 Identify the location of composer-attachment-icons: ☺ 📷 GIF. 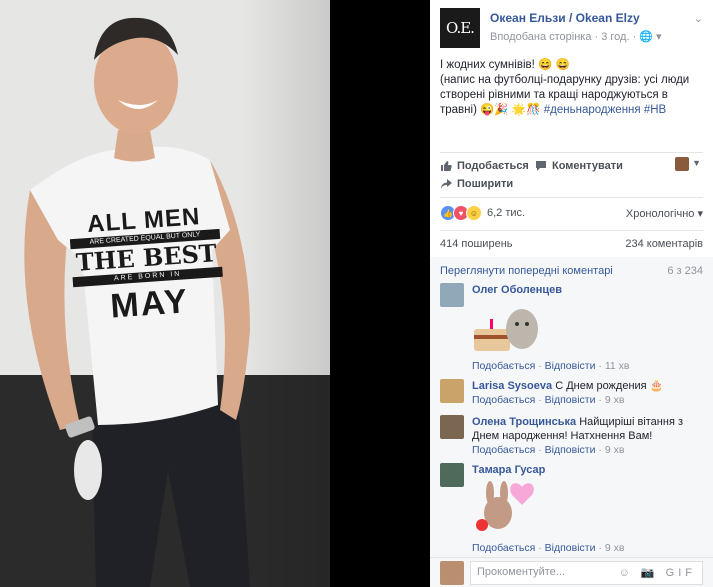
(657, 572).